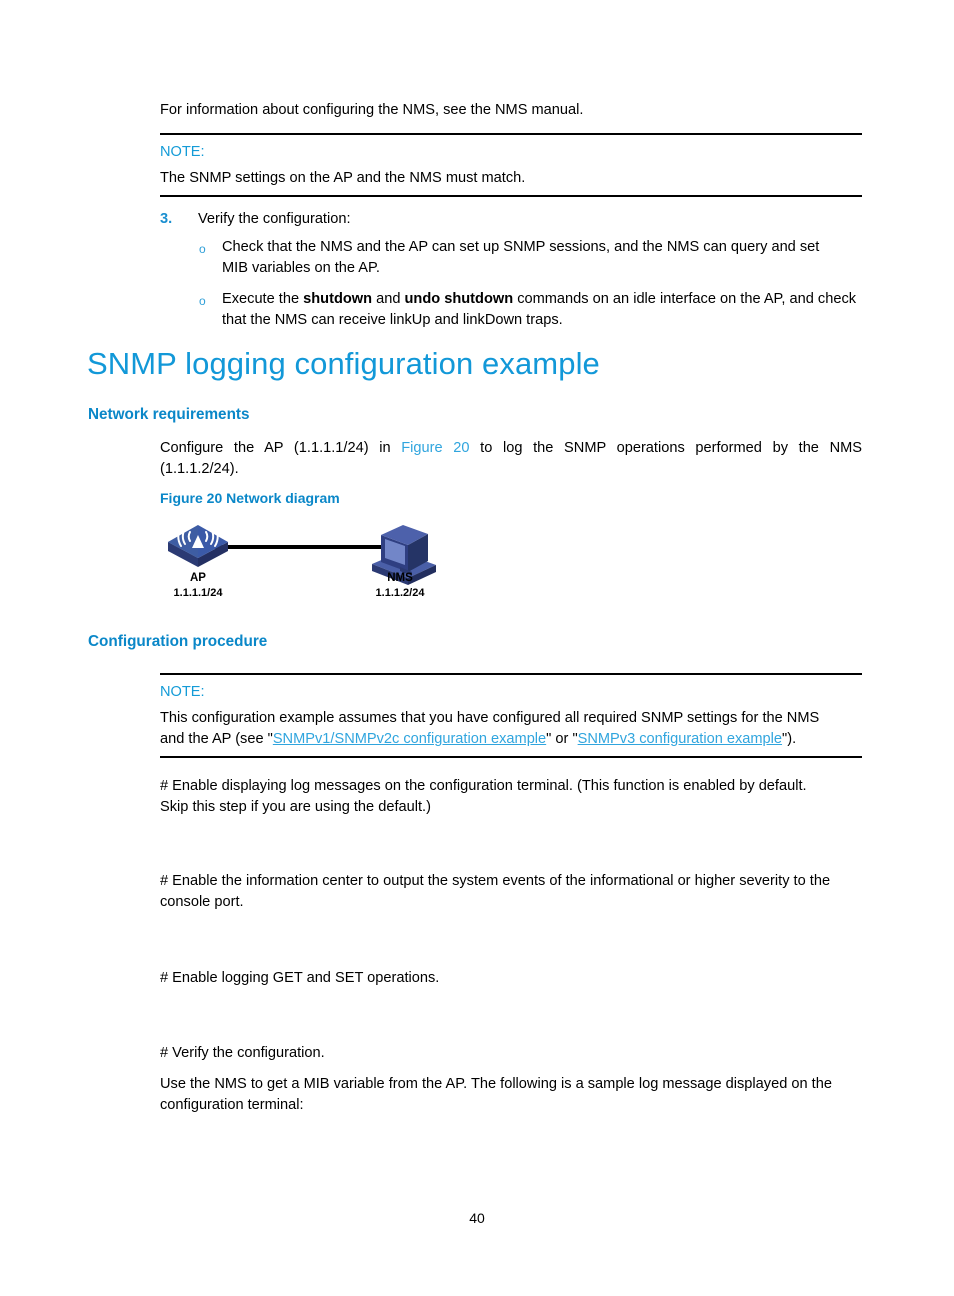 The height and width of the screenshot is (1296, 954). What do you see at coordinates (300, 978) in the screenshot?
I see `body-paragraph-3: # Enable logging GET and SET operations.` at bounding box center [300, 978].